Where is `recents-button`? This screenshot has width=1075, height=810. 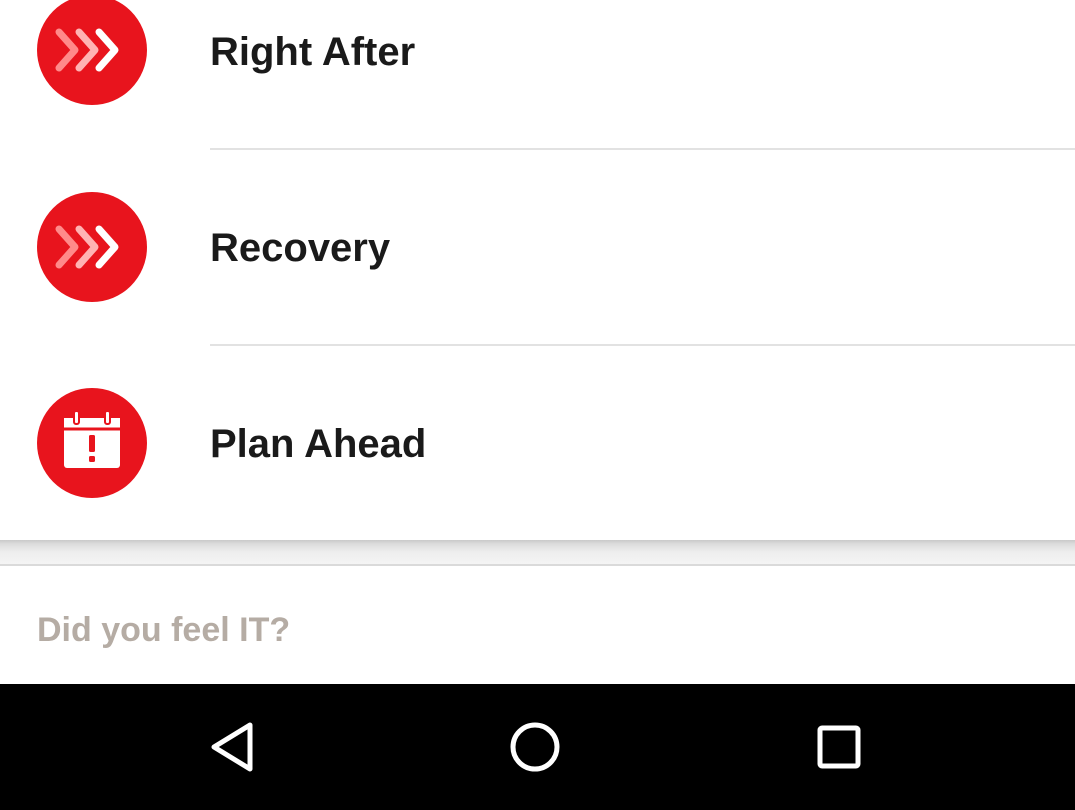 recents-button is located at coordinates (839, 747).